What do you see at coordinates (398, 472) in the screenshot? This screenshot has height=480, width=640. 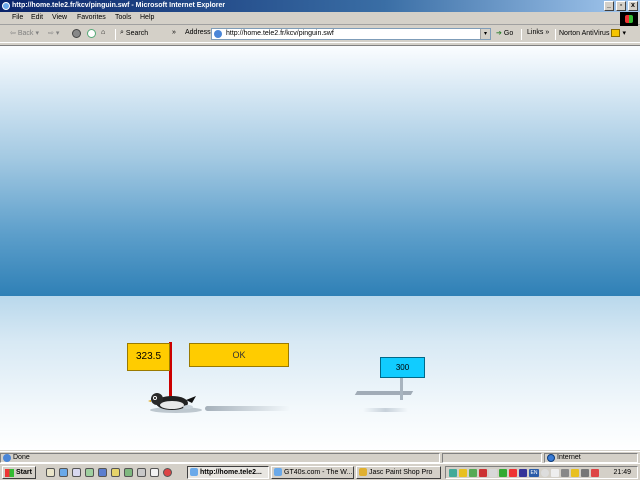 I see `taskbar-item-paint-shop-pro: Jasc Paint Shop Pro` at bounding box center [398, 472].